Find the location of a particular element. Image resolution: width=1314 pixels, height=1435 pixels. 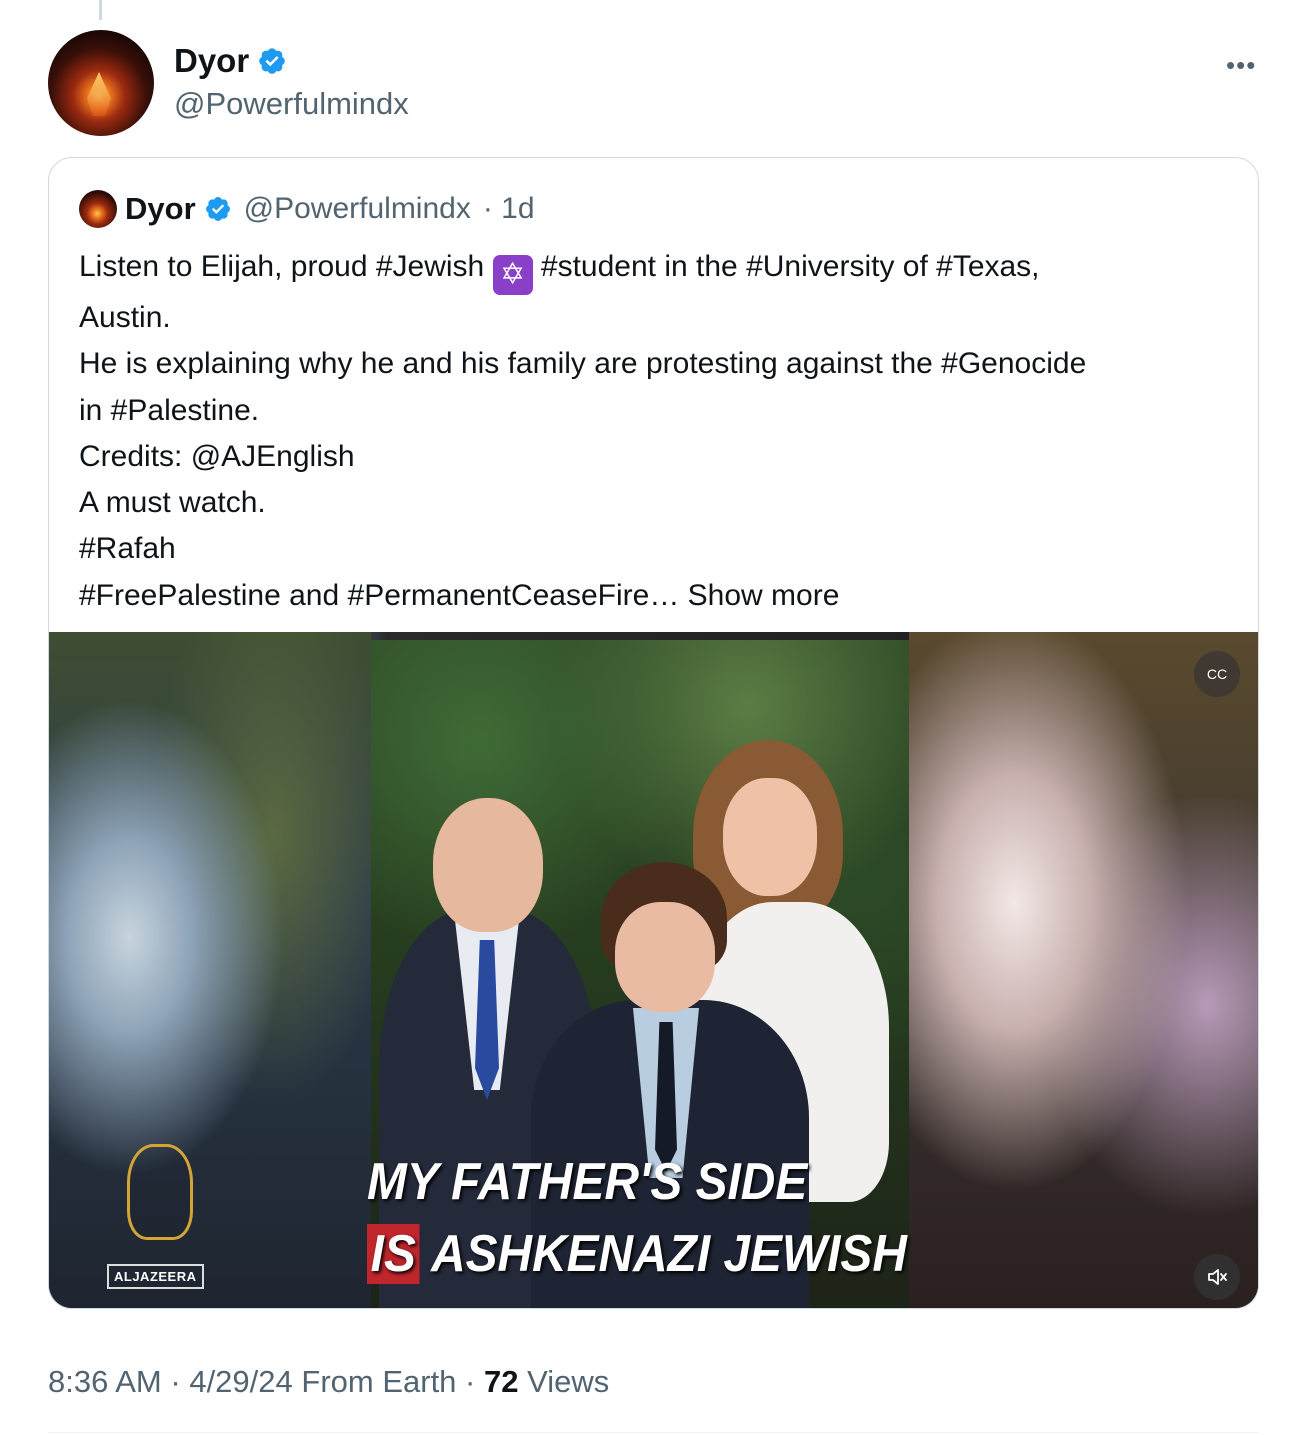

views-count: 72 is located at coordinates (501, 1381).